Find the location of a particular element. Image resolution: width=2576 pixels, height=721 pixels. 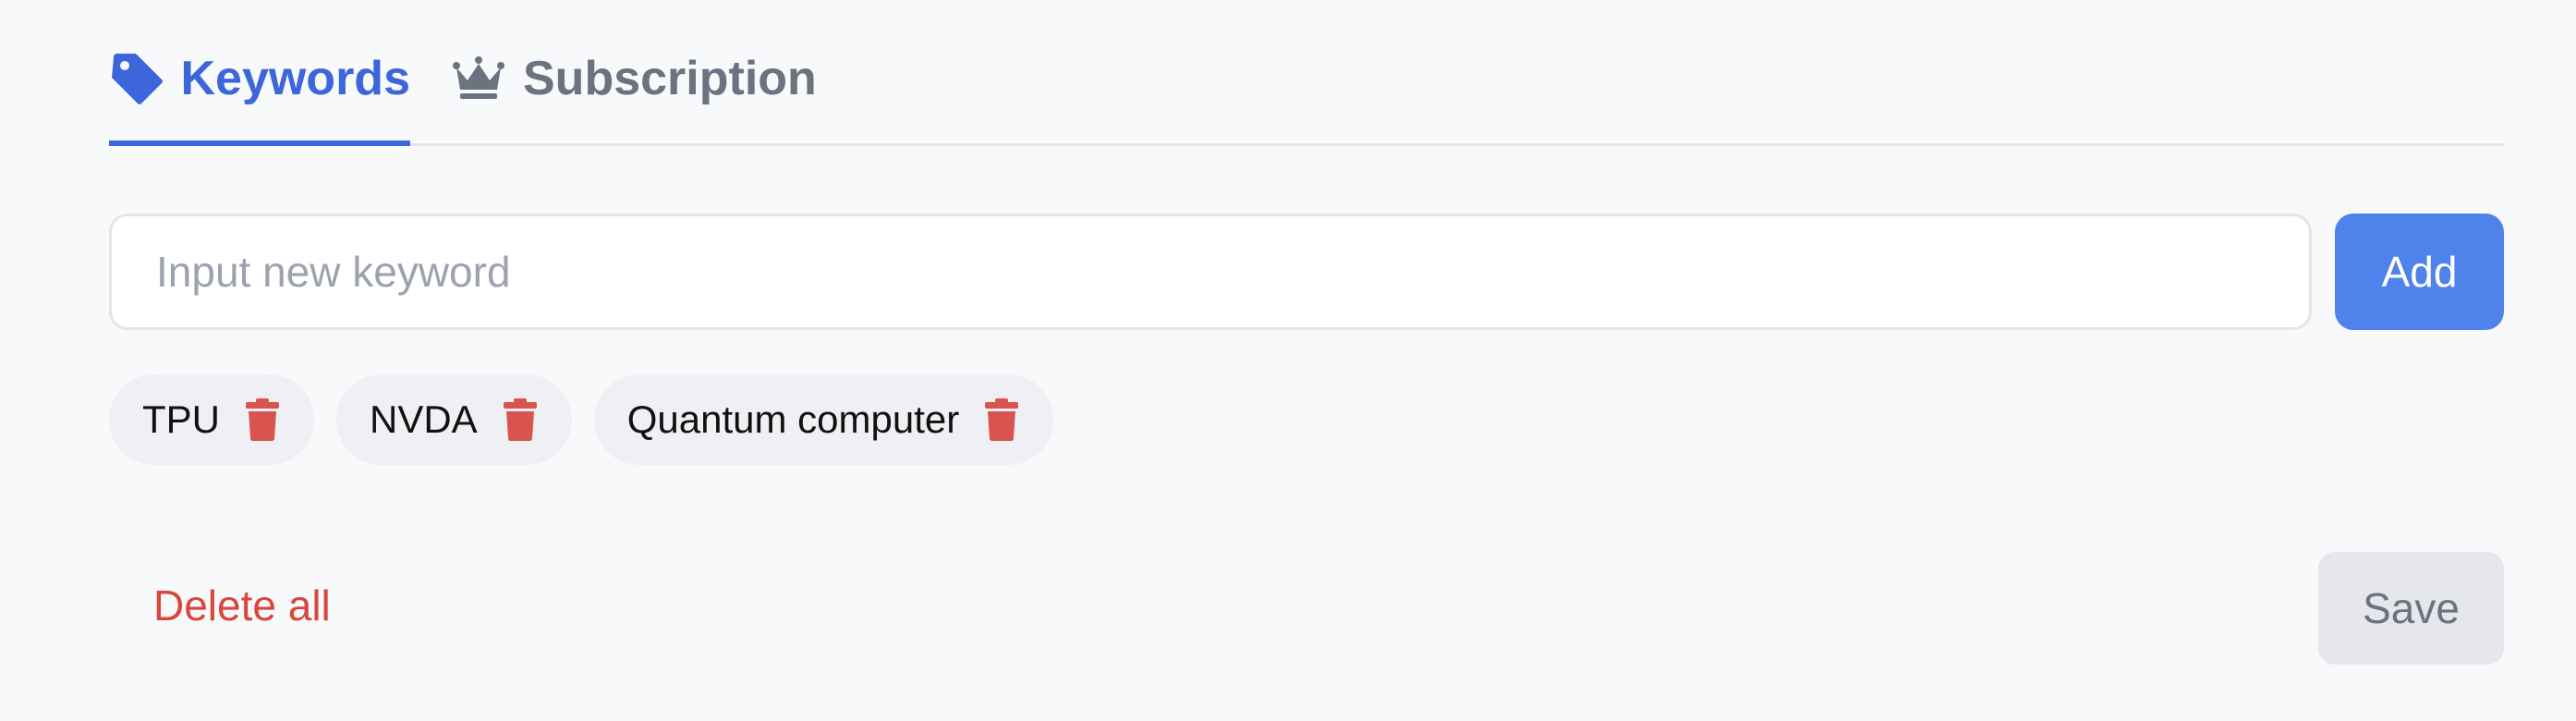

keyword-list: TPU NVDA Quantum computer is located at coordinates (581, 419).